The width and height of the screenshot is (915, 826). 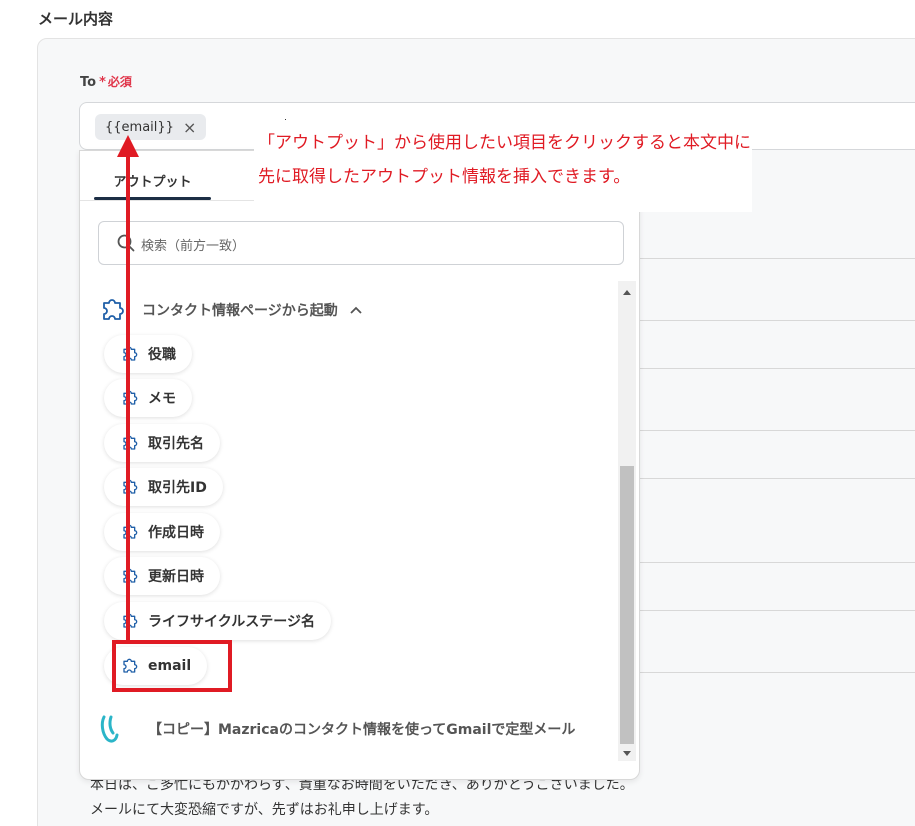 What do you see at coordinates (139, 127) in the screenshot?
I see `email-chip-label: {{email}}` at bounding box center [139, 127].